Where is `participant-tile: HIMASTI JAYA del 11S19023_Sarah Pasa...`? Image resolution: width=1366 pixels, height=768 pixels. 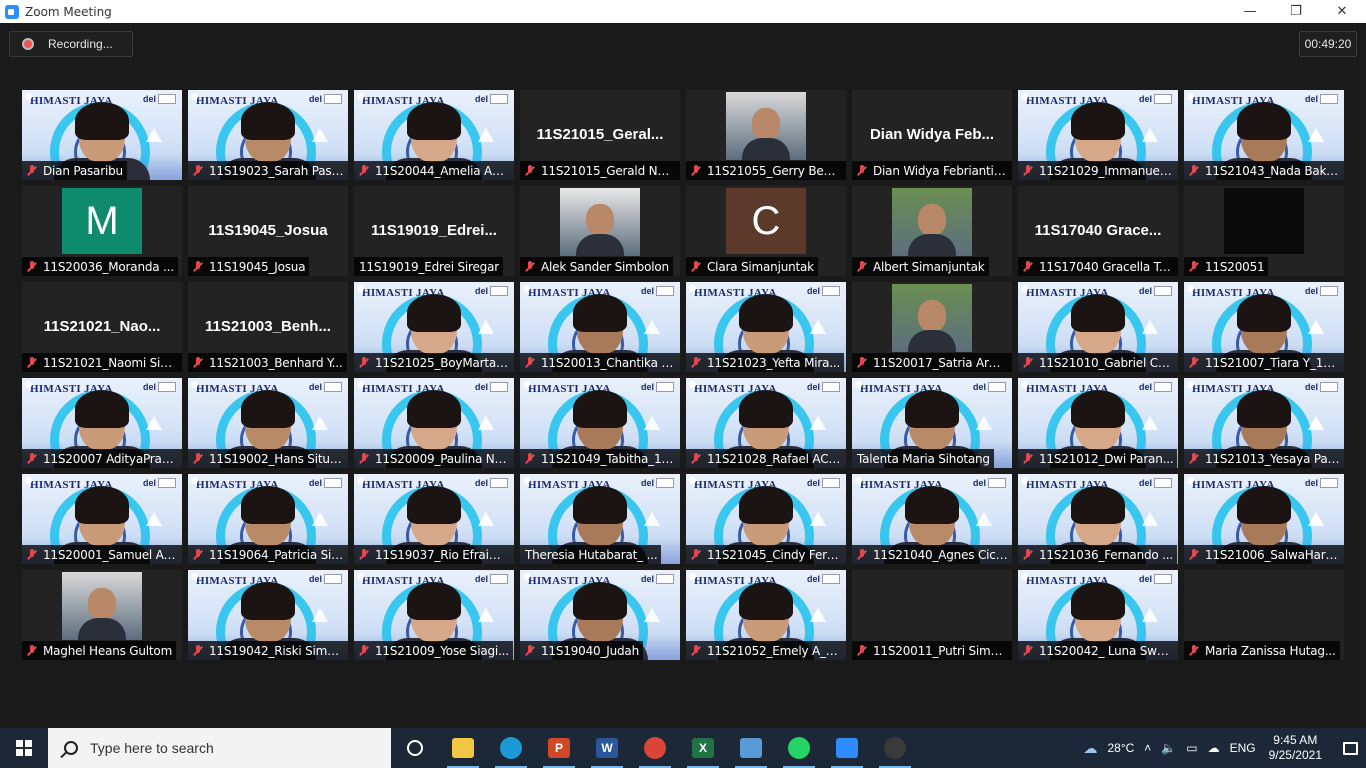 participant-tile: HIMASTI JAYA del 11S19023_Sarah Pasa... is located at coordinates (268, 135).